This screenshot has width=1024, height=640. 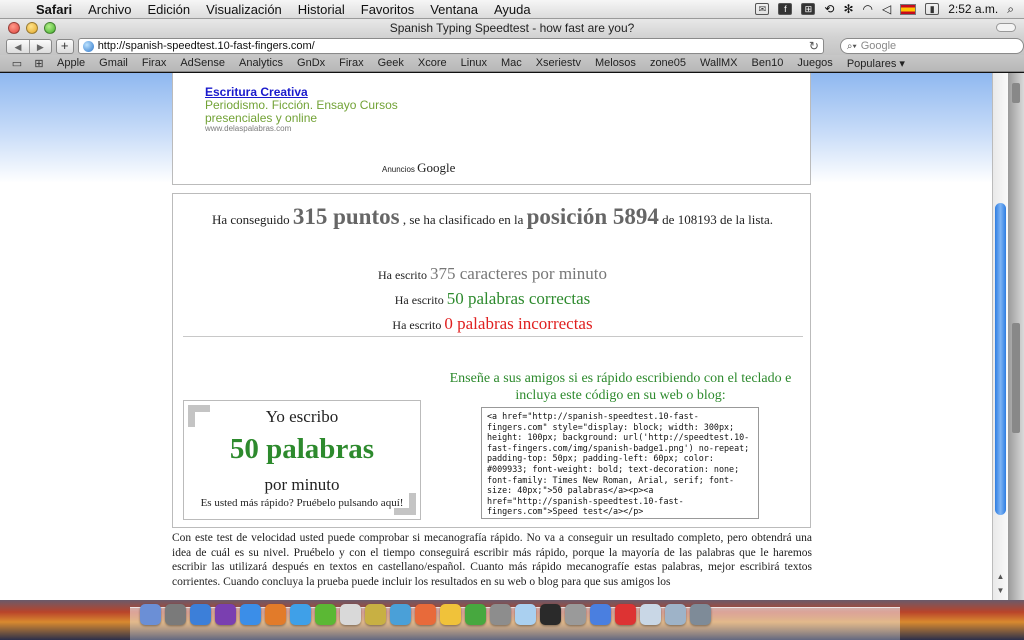 What do you see at coordinates (1000, 593) in the screenshot?
I see `scroll-down-icon: ▼` at bounding box center [1000, 593].